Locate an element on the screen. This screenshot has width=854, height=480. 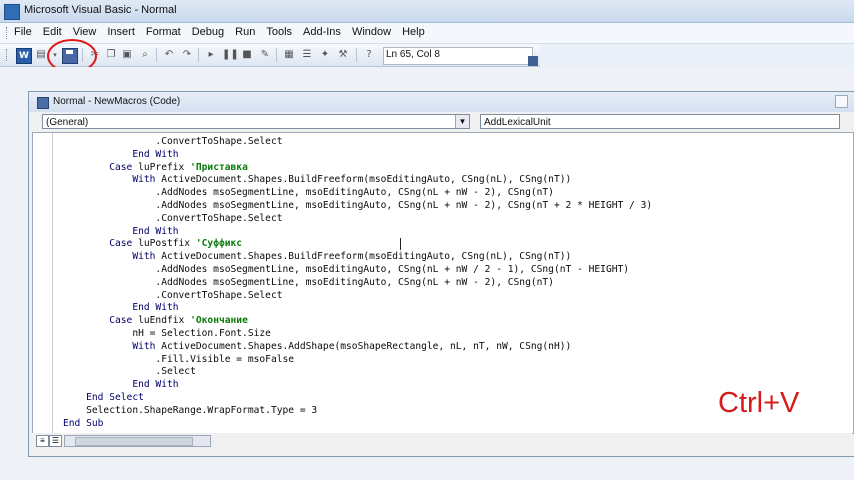
code-keyword: End Select is located at coordinates (115, 397).